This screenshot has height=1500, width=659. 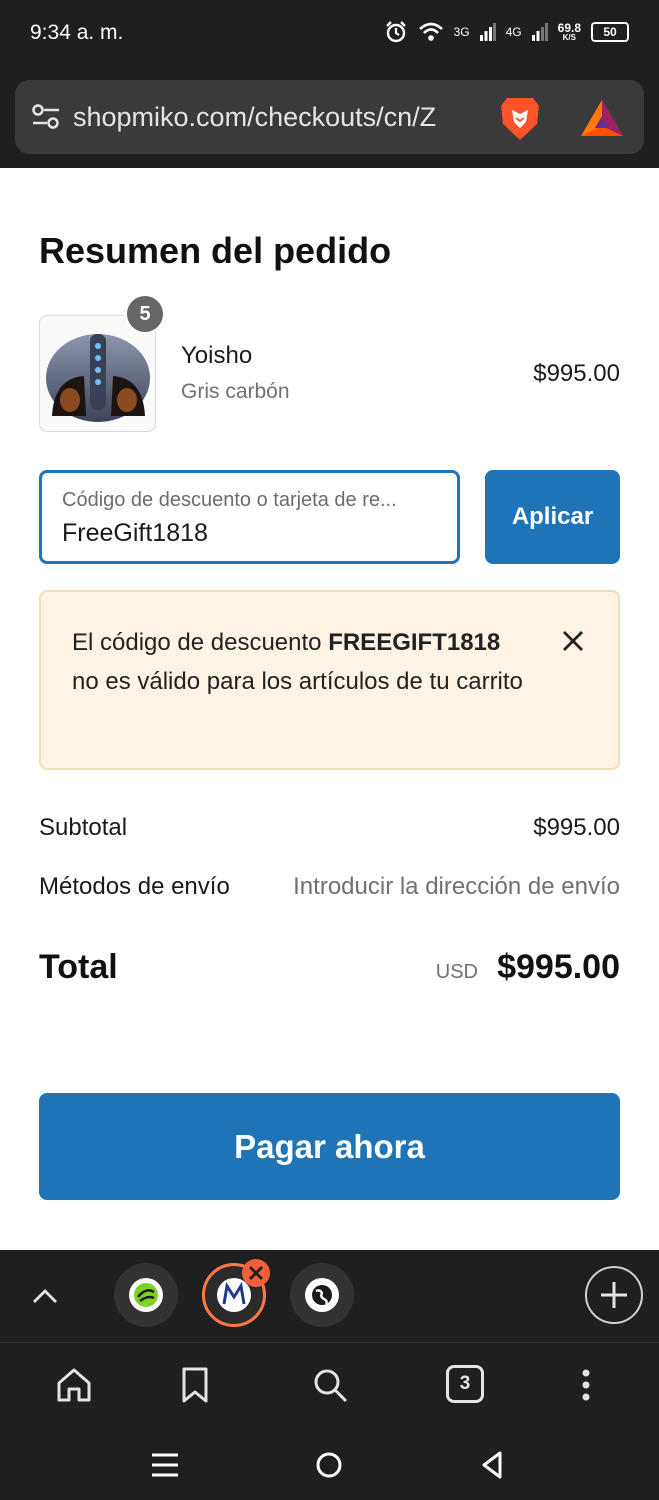 What do you see at coordinates (456, 972) in the screenshot?
I see `total-currency: USD` at bounding box center [456, 972].